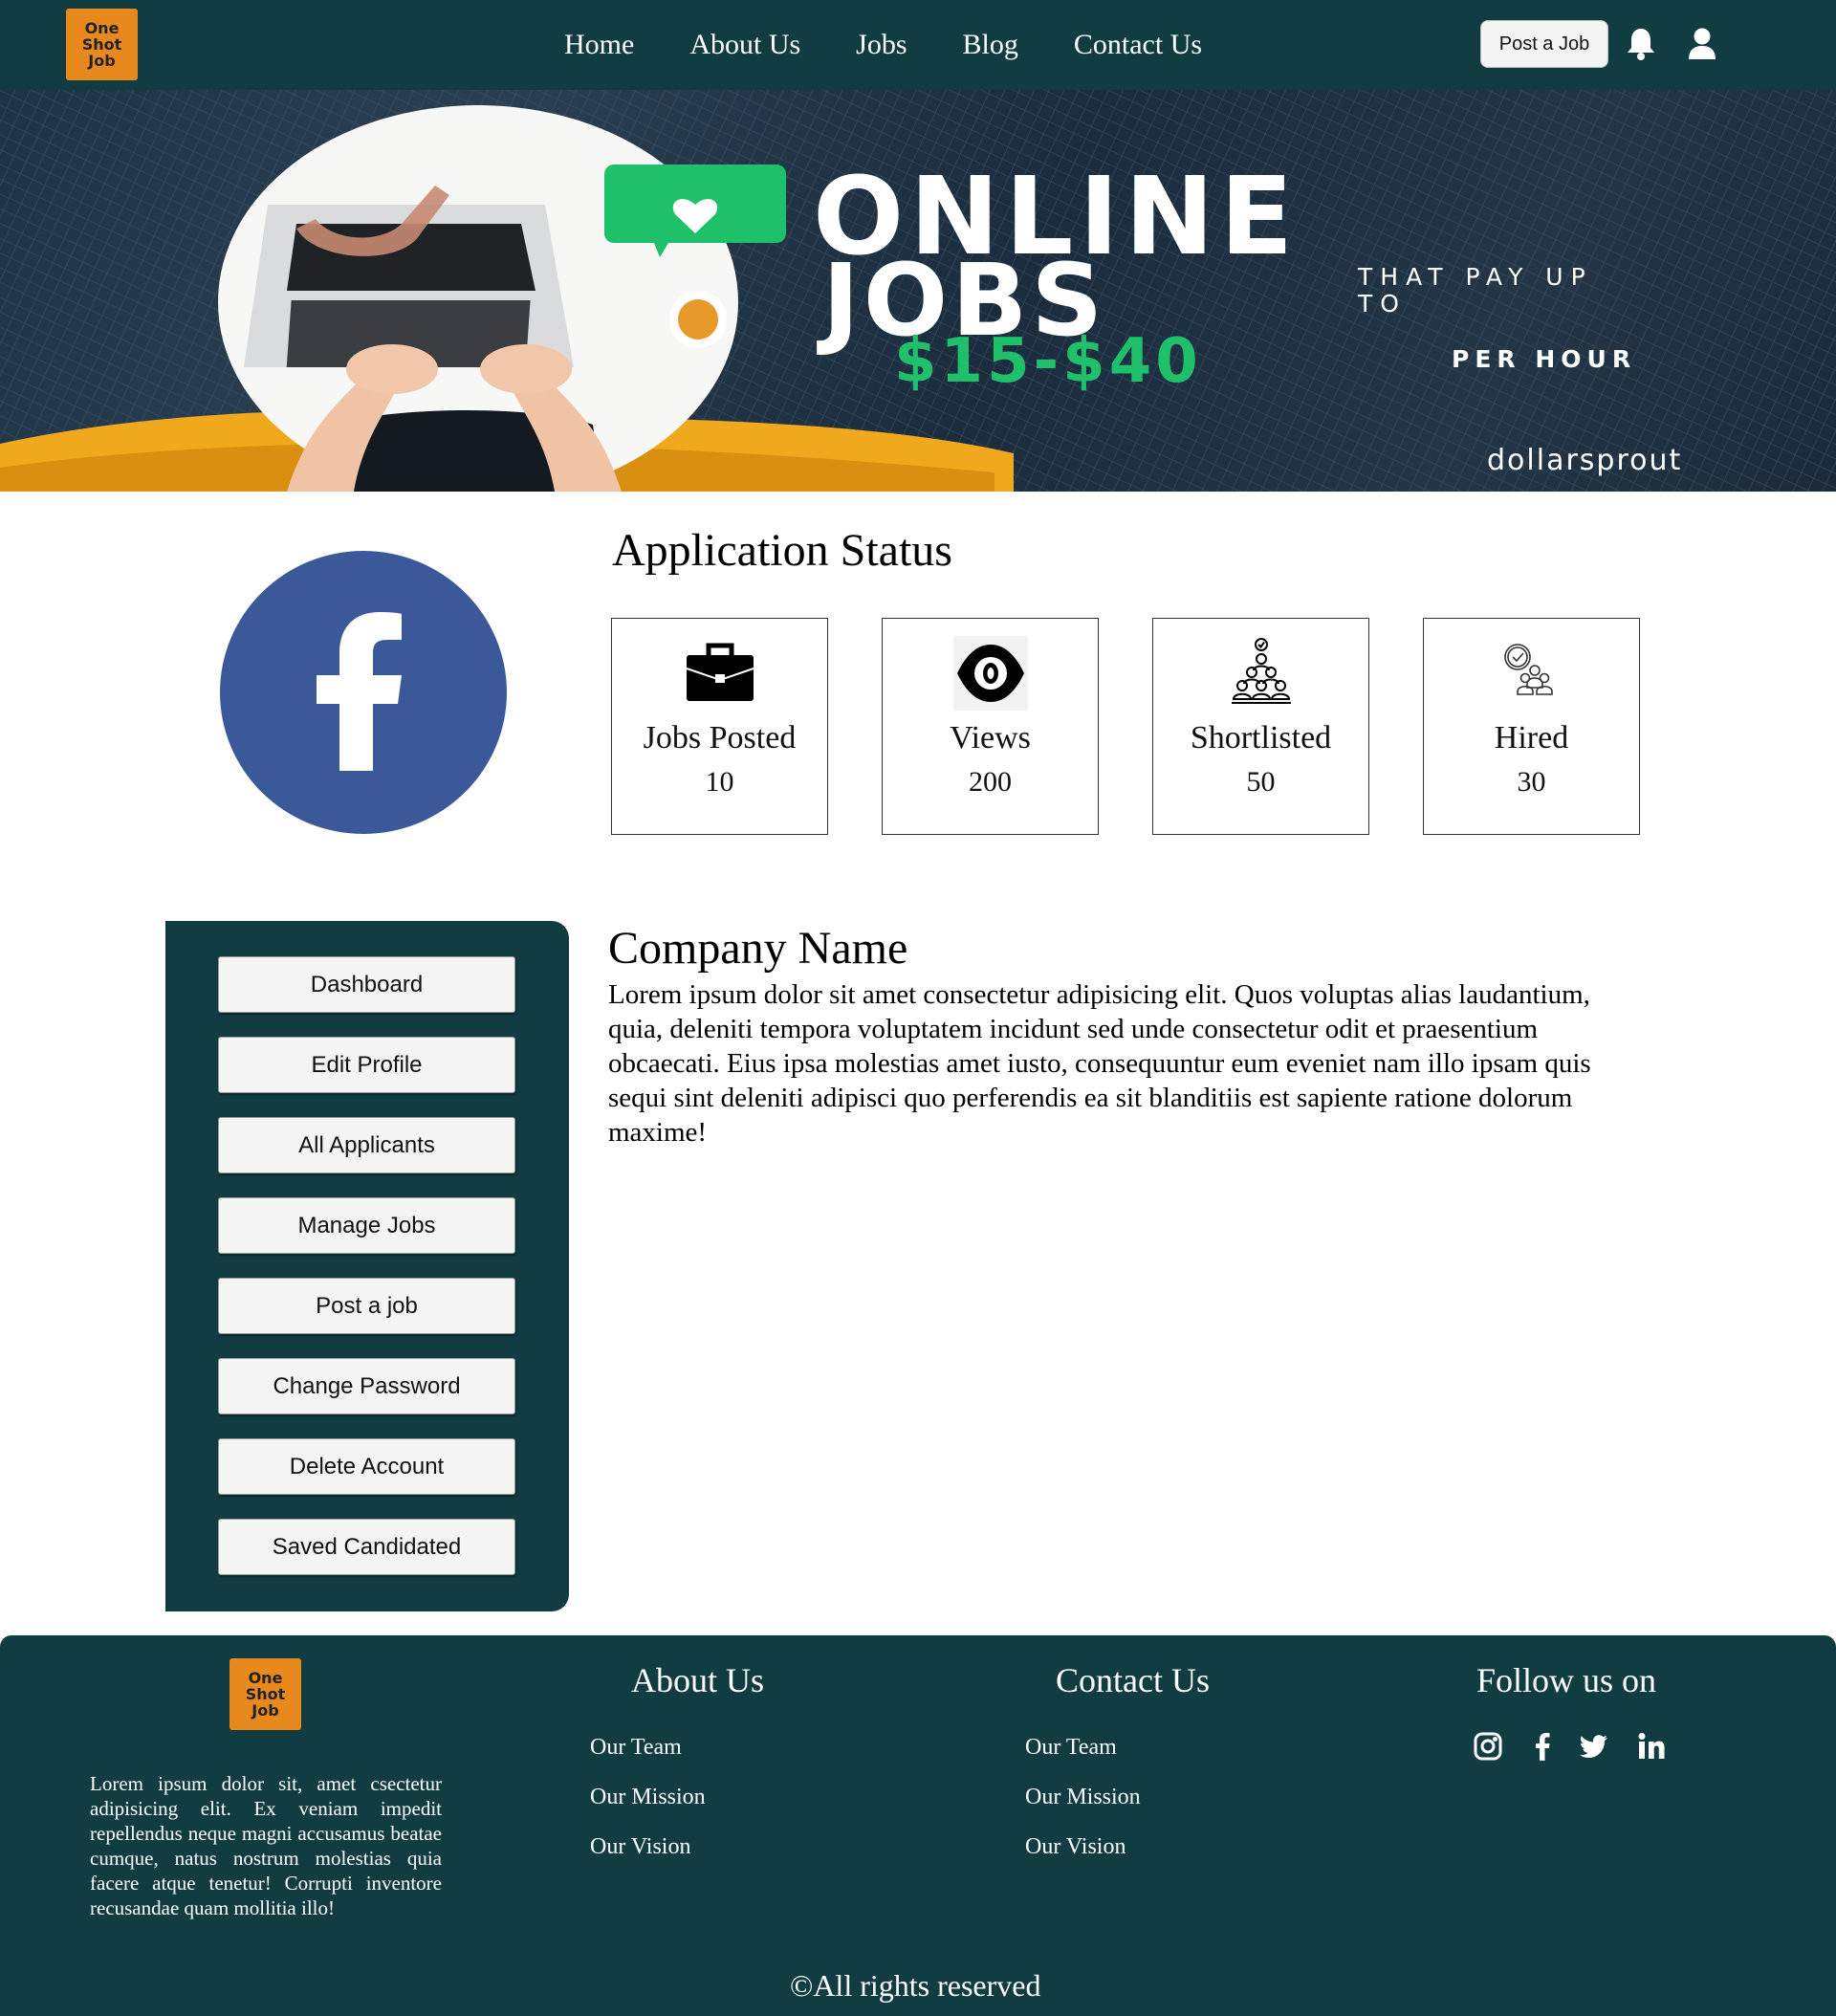 This screenshot has width=1836, height=2016. Describe the element at coordinates (1075, 1847) in the screenshot. I see `footer-contact-our-vision-link: Our Vision` at that location.